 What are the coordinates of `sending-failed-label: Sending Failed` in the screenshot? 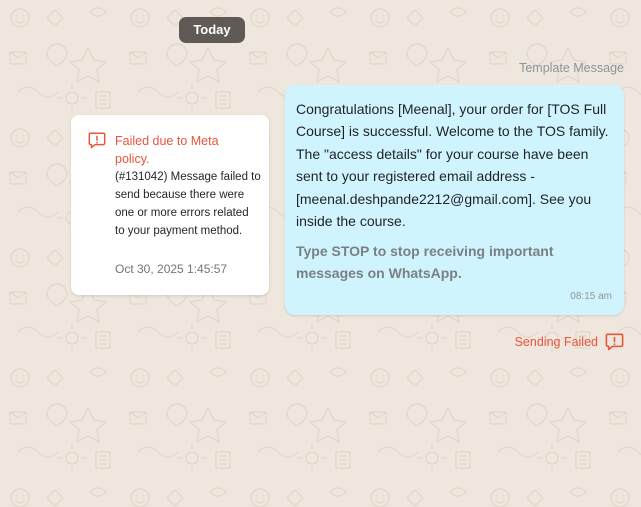 It's located at (556, 341).